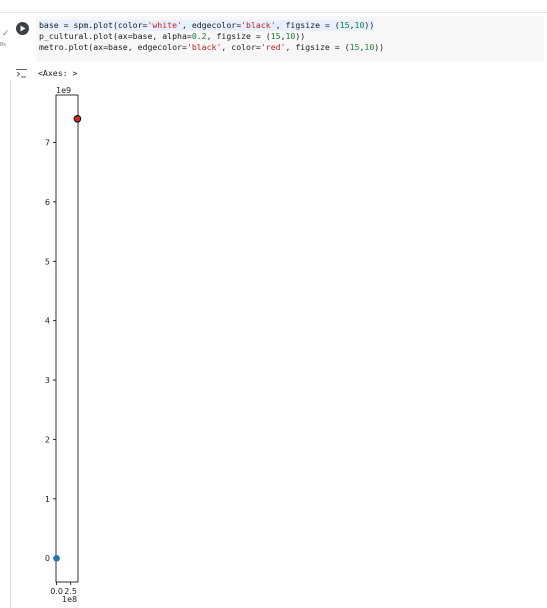 This screenshot has width=547, height=608. What do you see at coordinates (115, 36) in the screenshot?
I see `code-token: p_cultural.plot(ax=base, alpha=` at bounding box center [115, 36].